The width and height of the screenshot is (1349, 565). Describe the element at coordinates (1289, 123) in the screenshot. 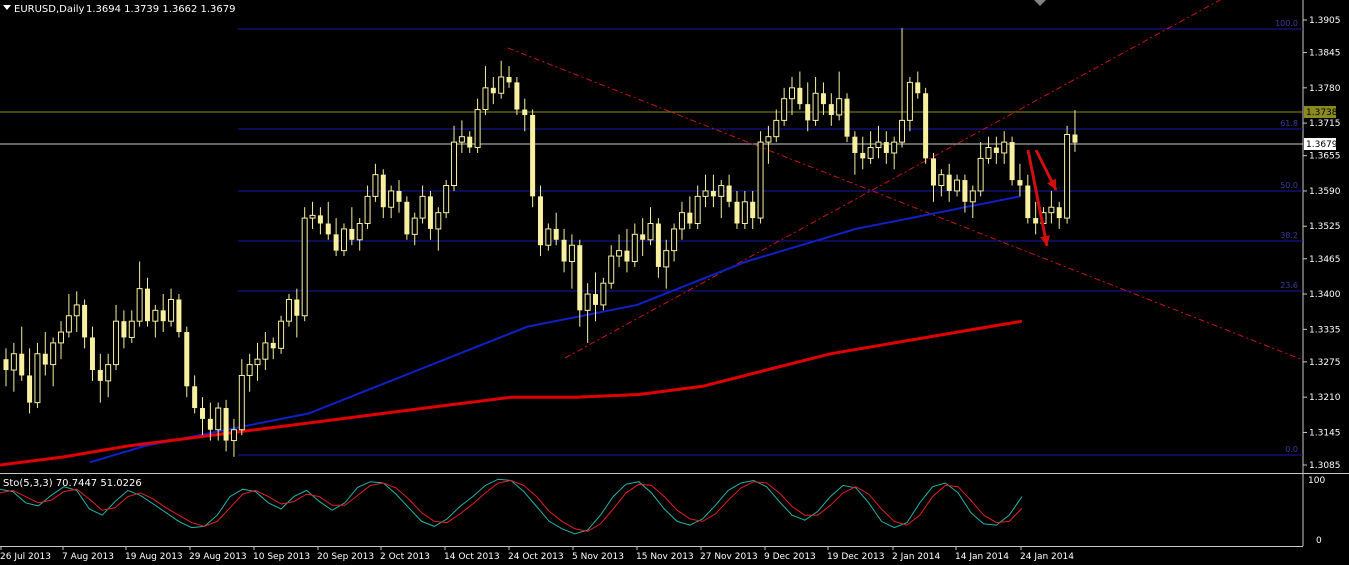

I see `fib-level-label: 61.8` at that location.